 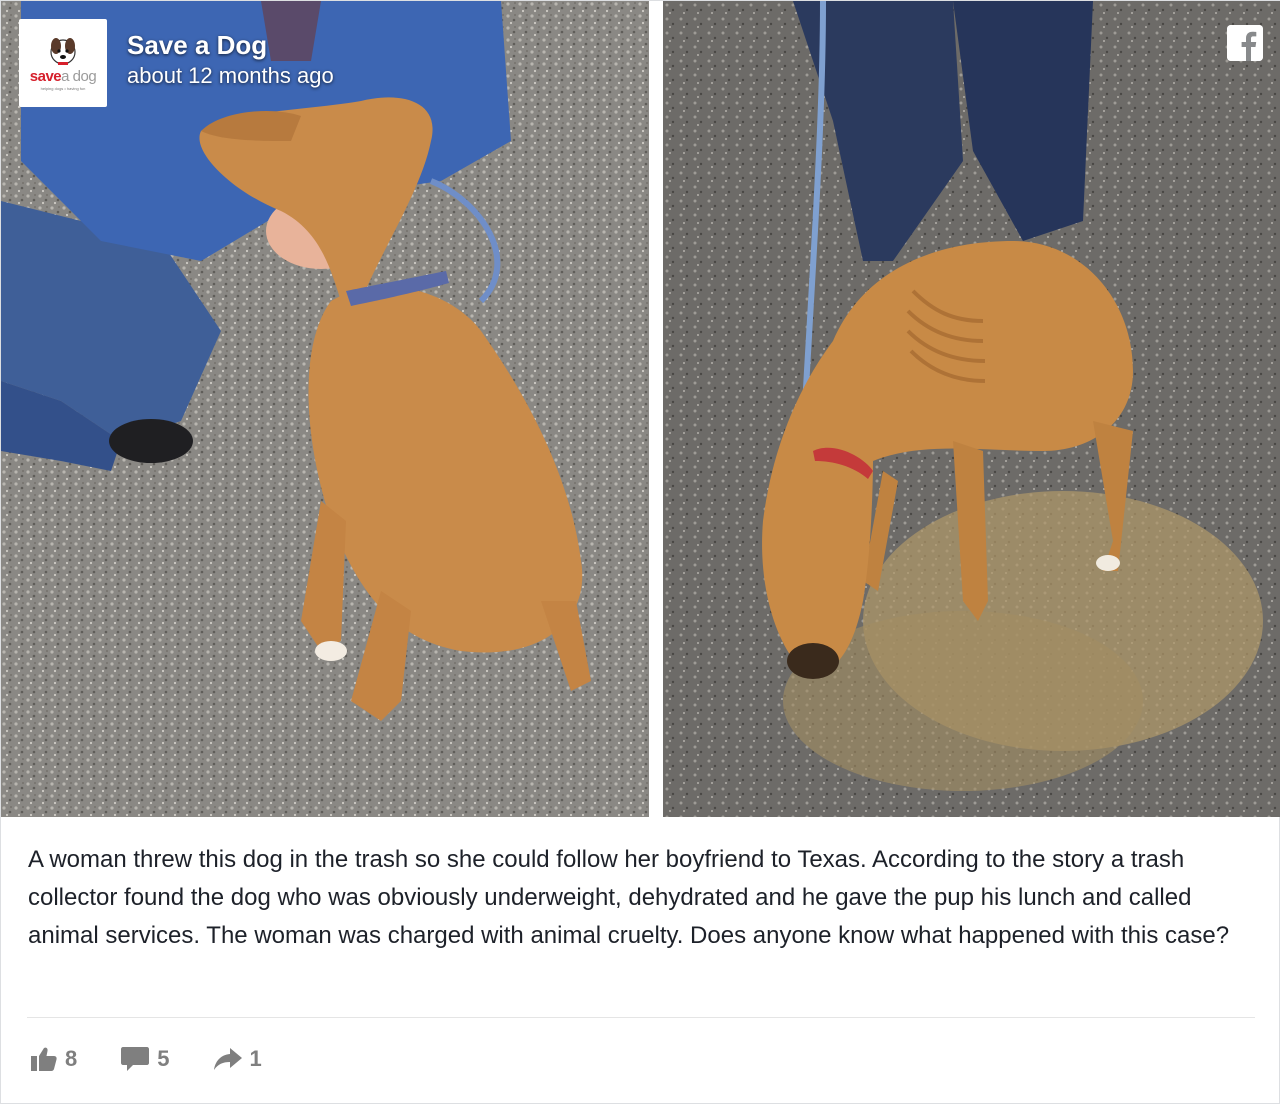 I want to click on logo-tagline: helping dogs • having fun, so click(x=63, y=88).